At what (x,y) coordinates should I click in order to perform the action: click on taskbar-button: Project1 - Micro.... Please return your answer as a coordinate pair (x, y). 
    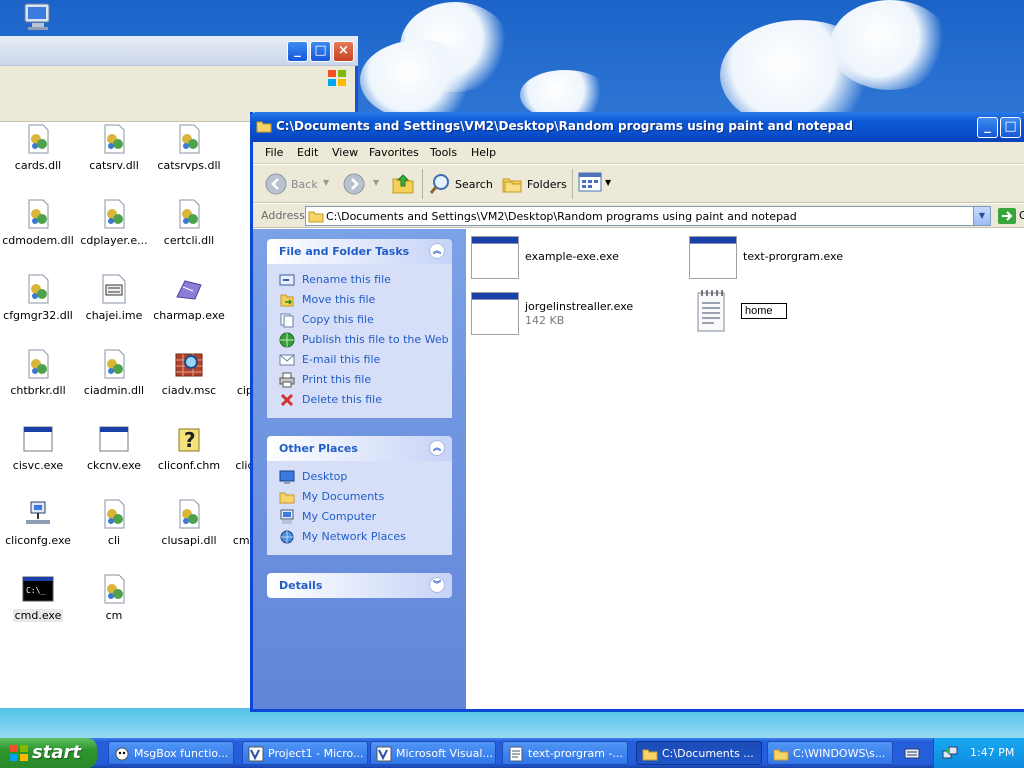
    Looking at the image, I should click on (305, 753).